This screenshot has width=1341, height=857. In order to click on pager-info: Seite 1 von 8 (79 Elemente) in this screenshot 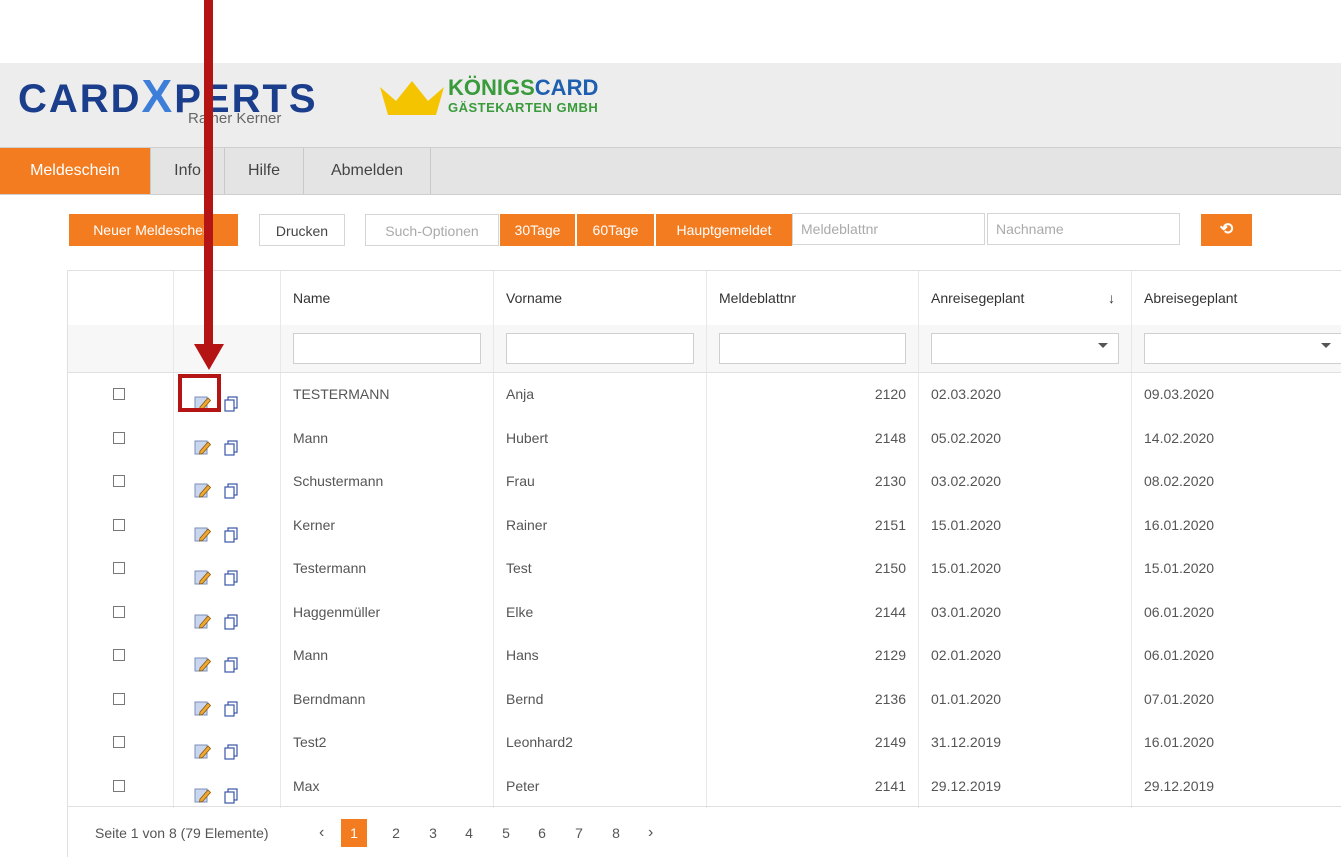, I will do `click(182, 833)`.